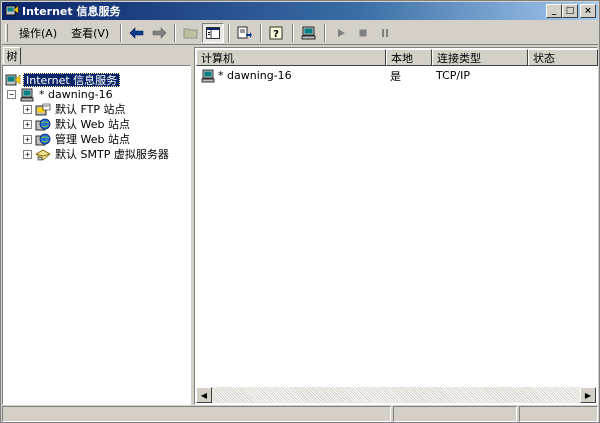 The image size is (600, 423). I want to click on horizontal-scrollbar: ◀ ▶, so click(396, 395).